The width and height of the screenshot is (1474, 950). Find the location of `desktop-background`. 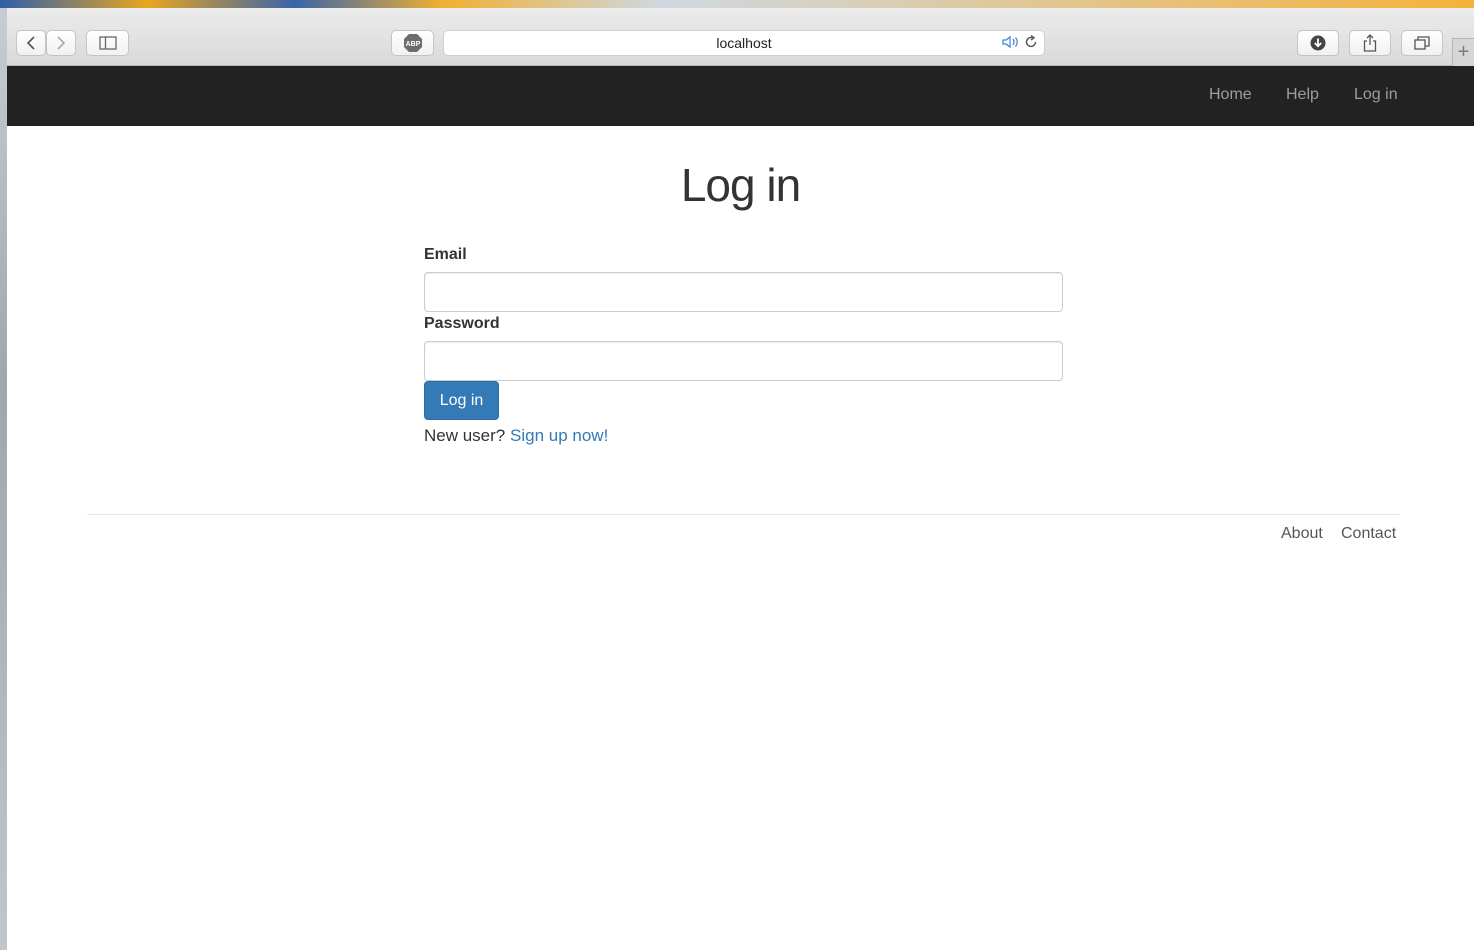

desktop-background is located at coordinates (737, 4).